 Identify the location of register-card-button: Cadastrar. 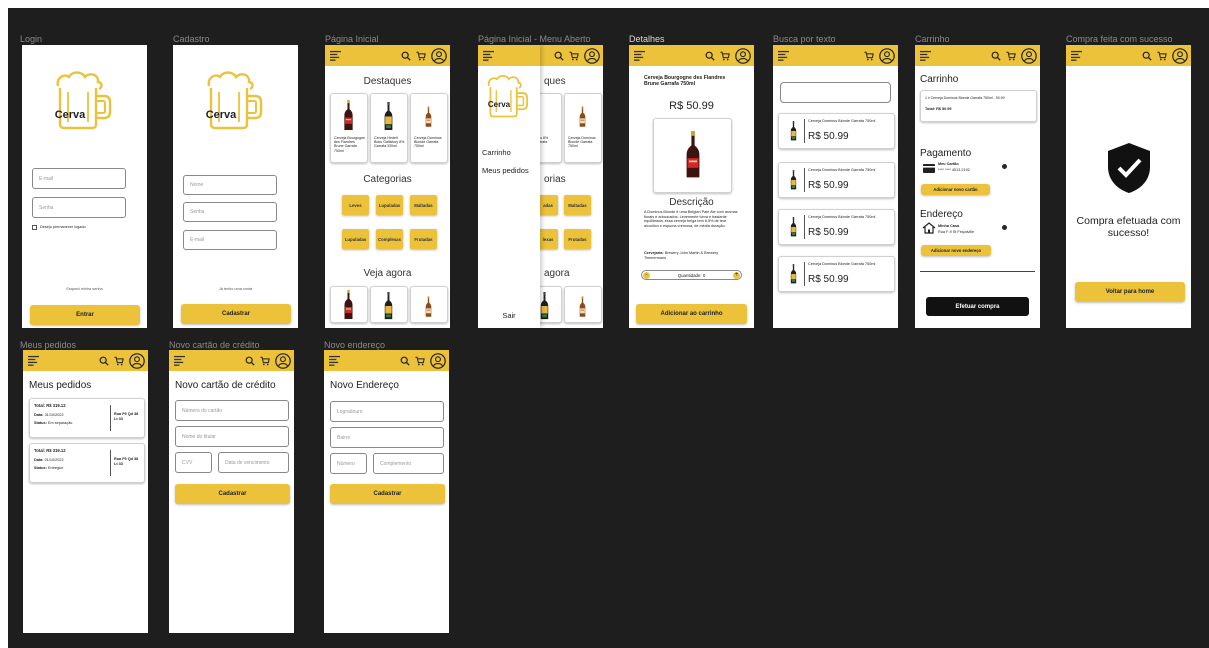
(232, 494).